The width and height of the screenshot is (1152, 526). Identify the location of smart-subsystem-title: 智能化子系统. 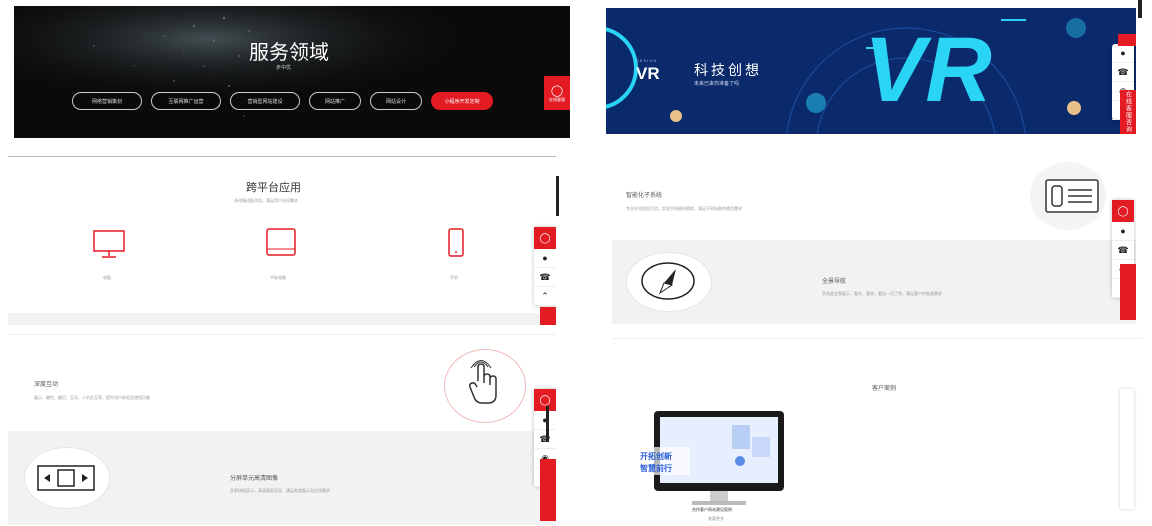
(644, 196).